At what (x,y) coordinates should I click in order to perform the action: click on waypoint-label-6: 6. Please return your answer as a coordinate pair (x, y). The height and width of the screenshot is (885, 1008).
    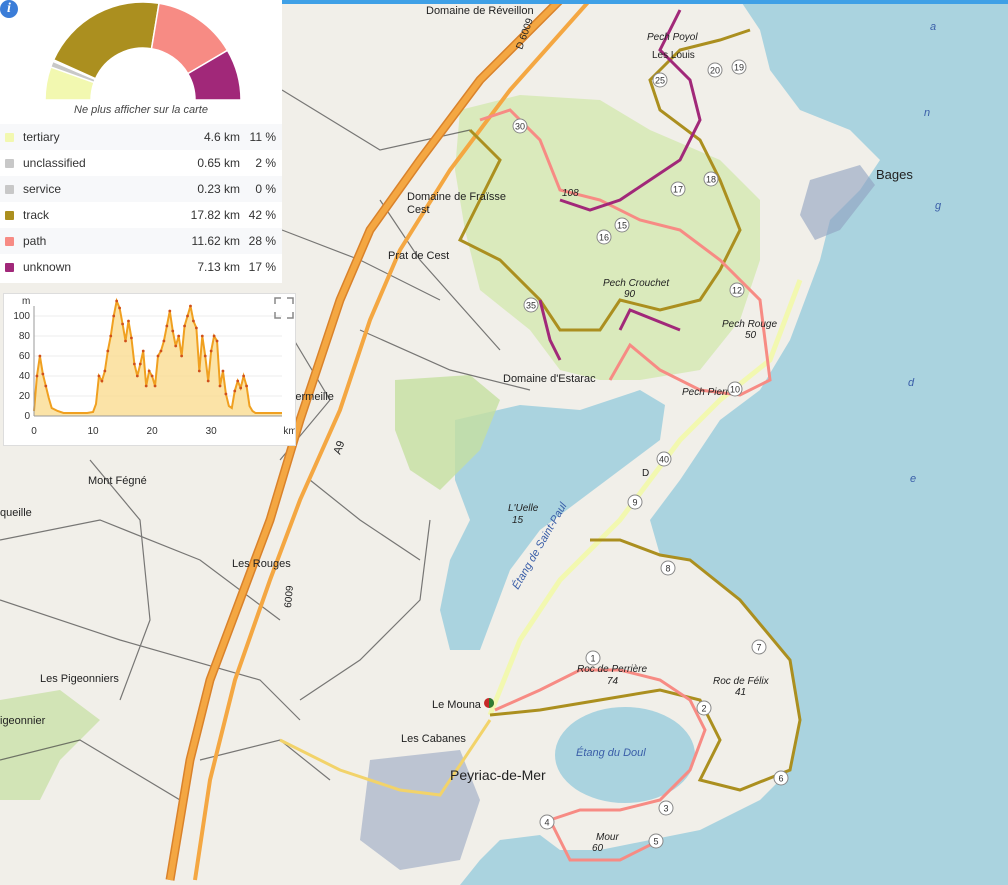
    Looking at the image, I should click on (780, 779).